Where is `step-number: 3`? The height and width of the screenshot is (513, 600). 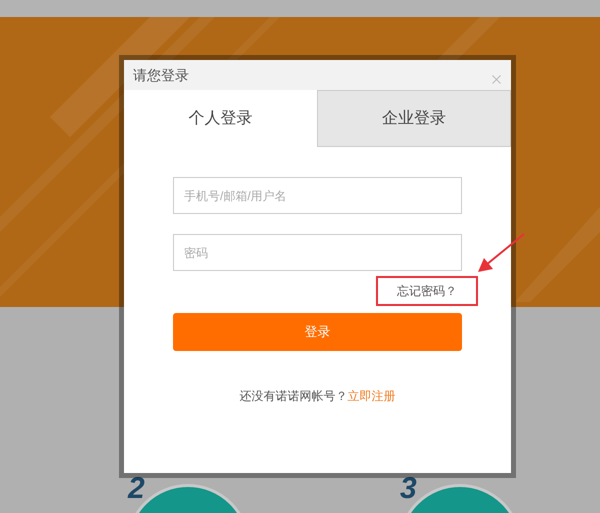 step-number: 3 is located at coordinates (408, 489).